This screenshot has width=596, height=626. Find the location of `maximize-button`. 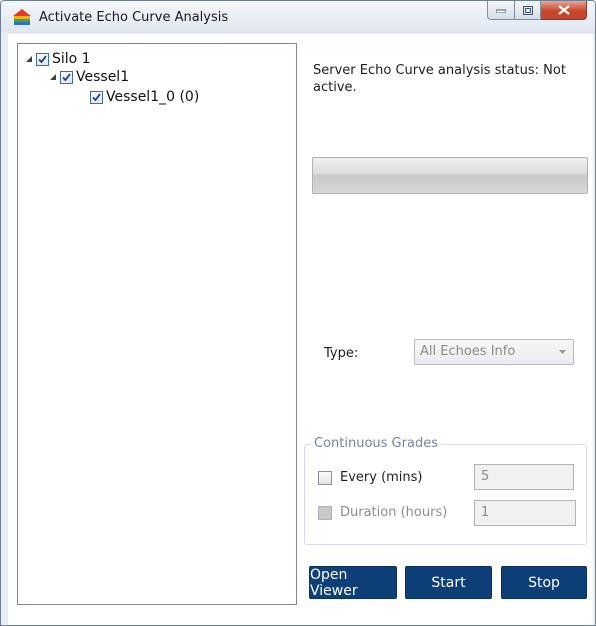

maximize-button is located at coordinates (528, 10).